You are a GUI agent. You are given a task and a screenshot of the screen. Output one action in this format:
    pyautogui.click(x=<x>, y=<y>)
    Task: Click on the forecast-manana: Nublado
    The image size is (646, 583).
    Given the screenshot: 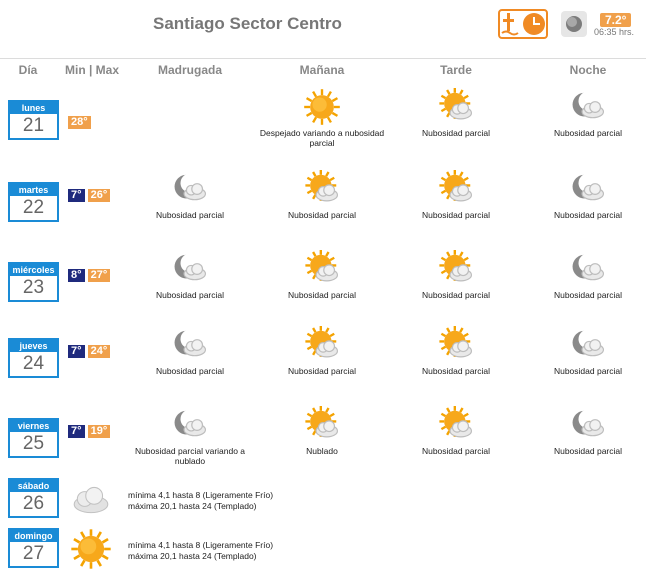 What is the action you would take?
    pyautogui.click(x=322, y=431)
    